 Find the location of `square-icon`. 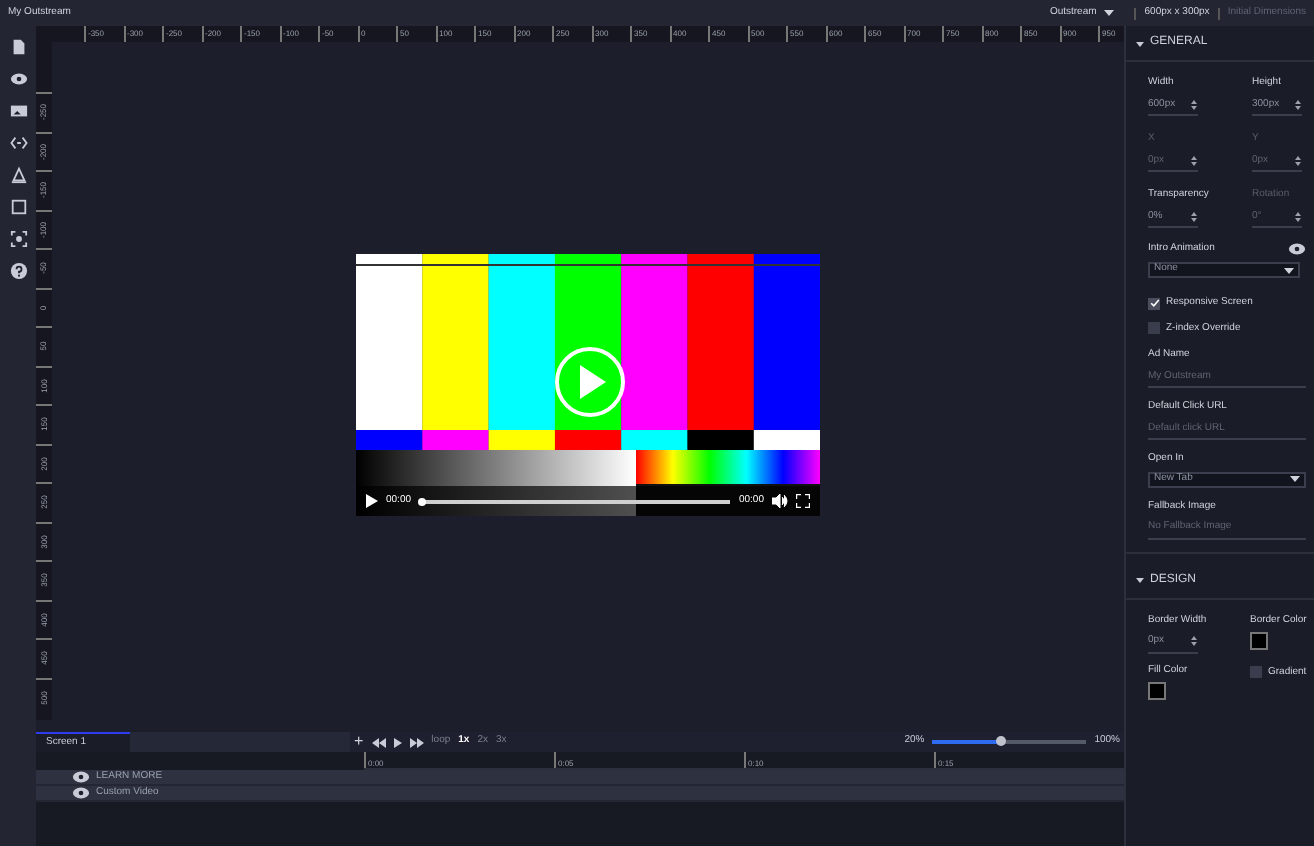

square-icon is located at coordinates (18, 207).